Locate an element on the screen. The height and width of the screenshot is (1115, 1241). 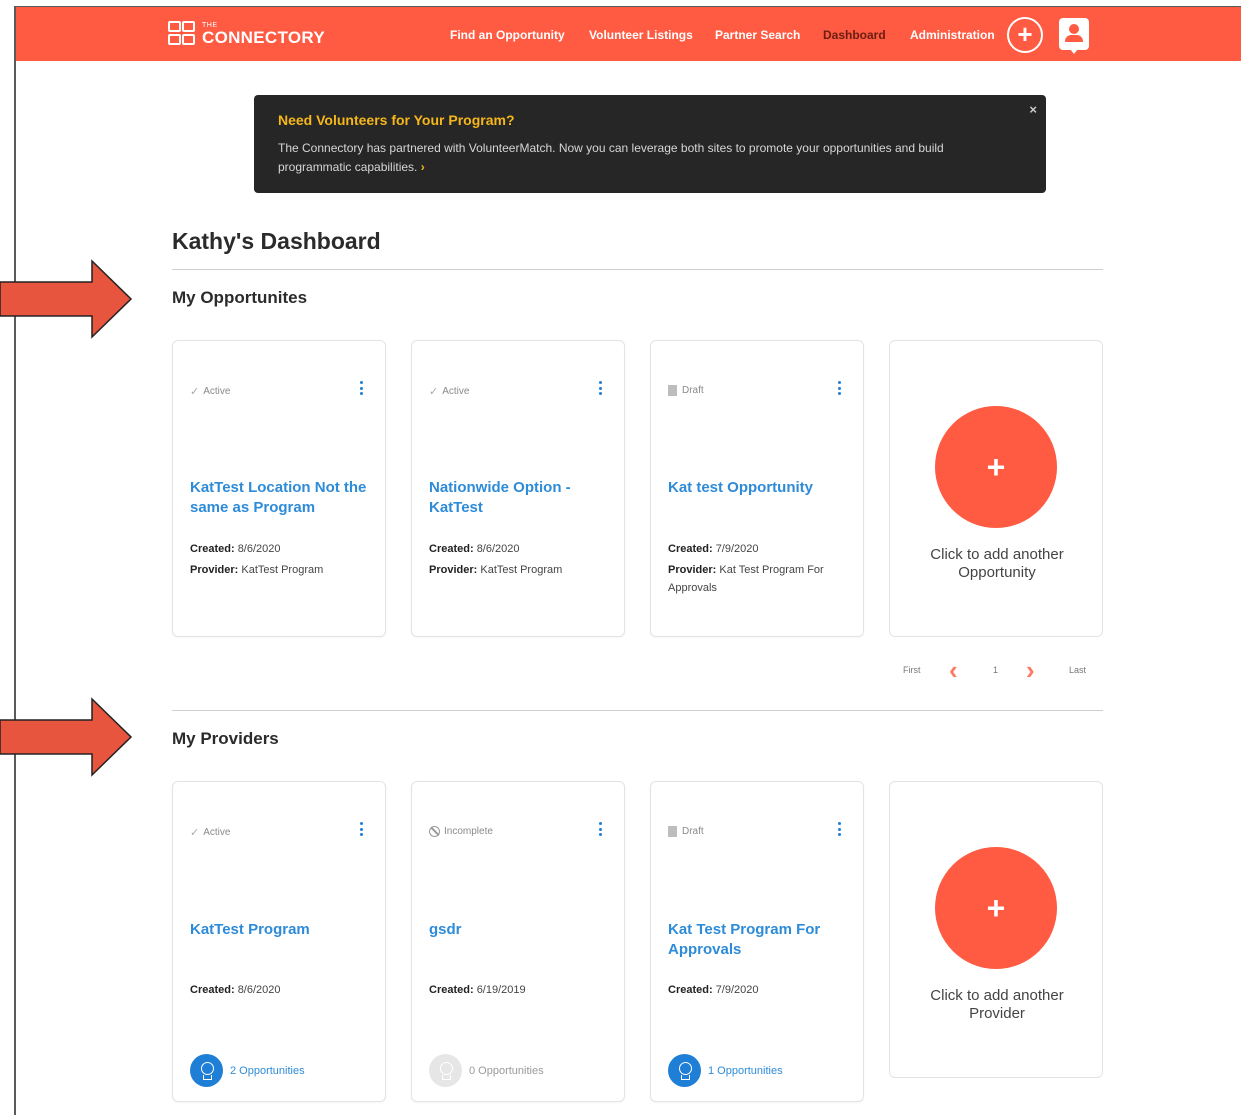
opportunity-title: Nationwide Option - KatTest is located at coordinates (521, 498).